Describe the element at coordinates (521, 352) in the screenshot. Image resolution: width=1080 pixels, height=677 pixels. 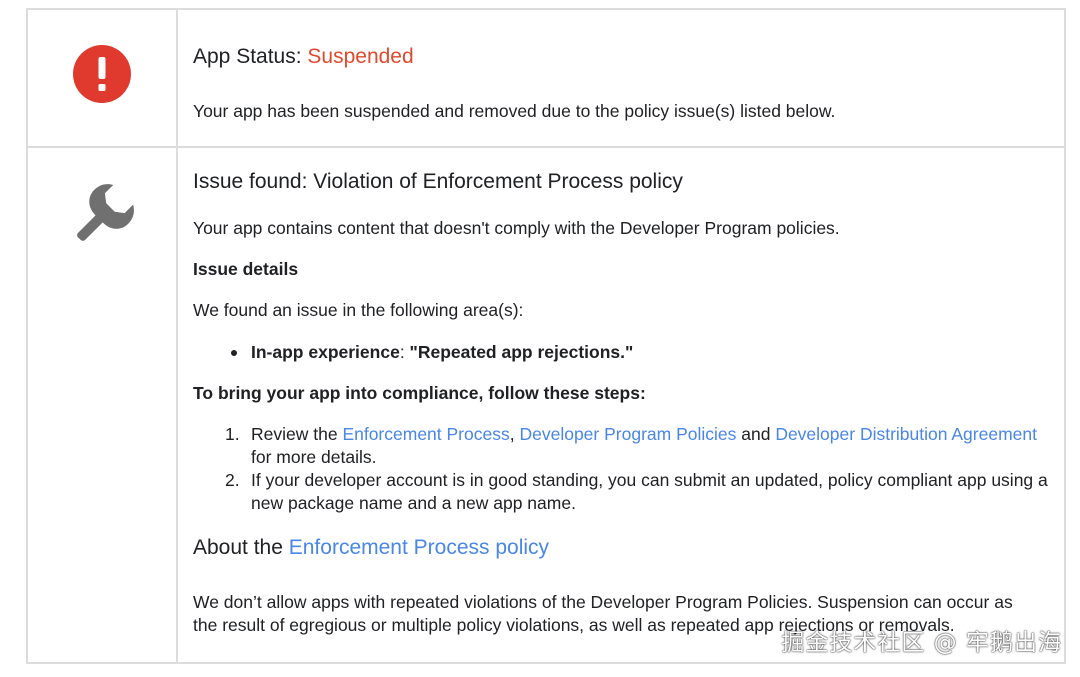
I see `issue-area-value: "Repeated app rejections."` at that location.